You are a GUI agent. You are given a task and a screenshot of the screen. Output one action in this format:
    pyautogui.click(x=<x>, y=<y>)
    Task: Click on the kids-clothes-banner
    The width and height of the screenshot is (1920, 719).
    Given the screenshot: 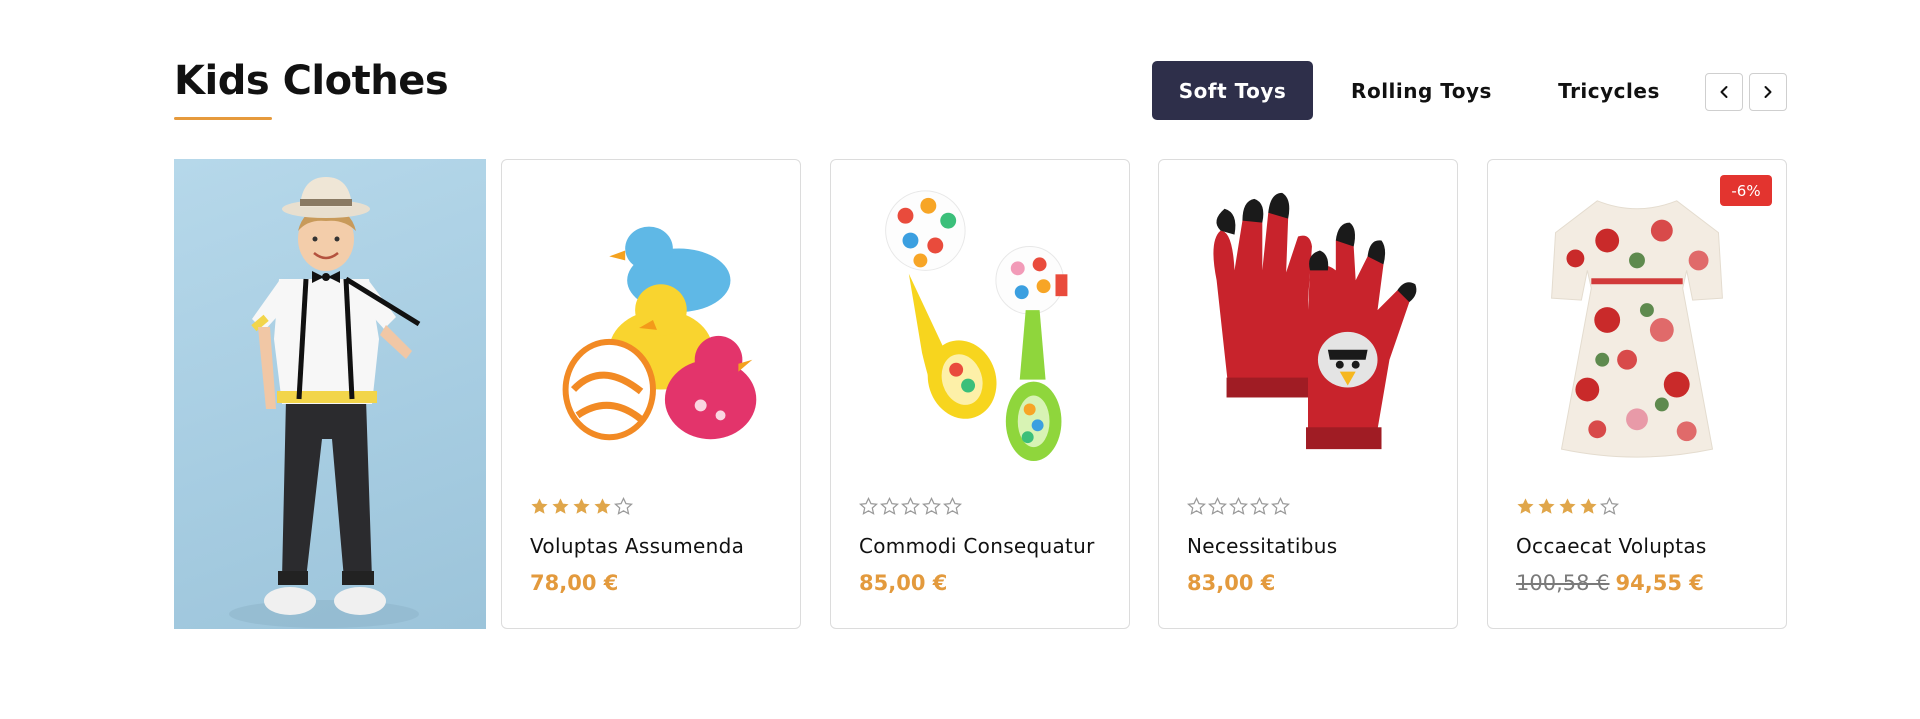 What is the action you would take?
    pyautogui.click(x=330, y=394)
    